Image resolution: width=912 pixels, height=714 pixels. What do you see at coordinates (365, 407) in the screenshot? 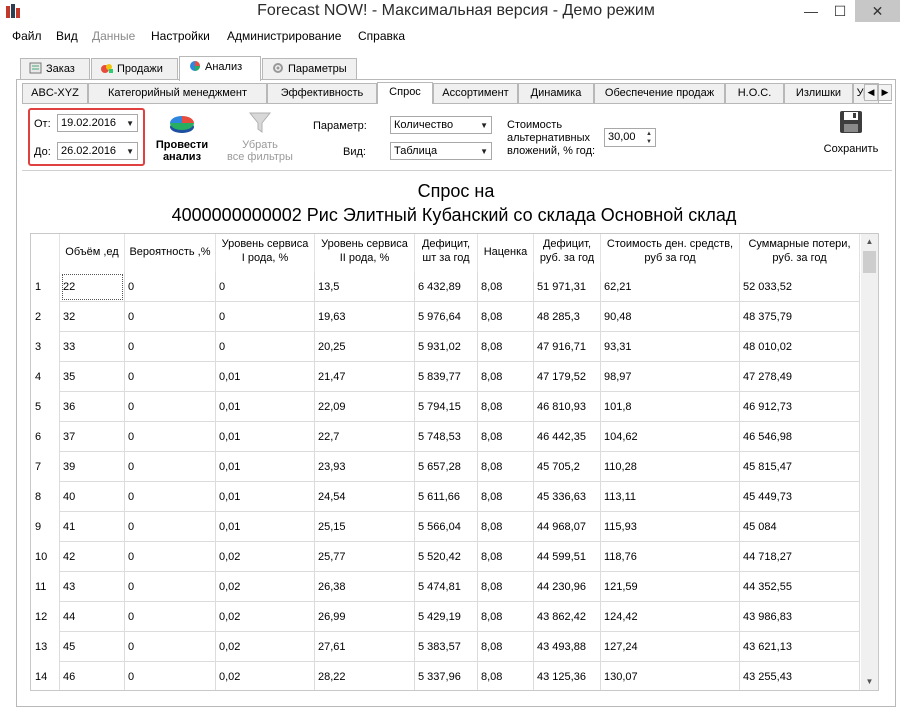
I see `table-cell: 22,09` at bounding box center [365, 407].